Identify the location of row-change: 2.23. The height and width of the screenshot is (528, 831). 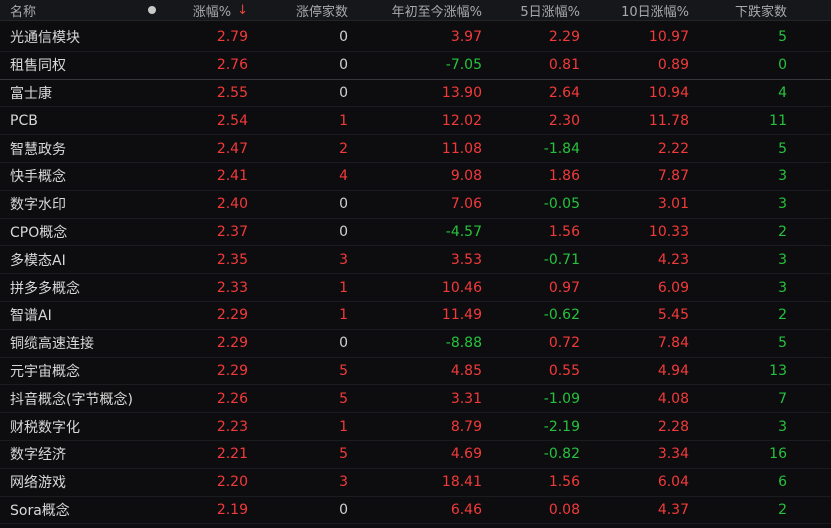
(232, 426).